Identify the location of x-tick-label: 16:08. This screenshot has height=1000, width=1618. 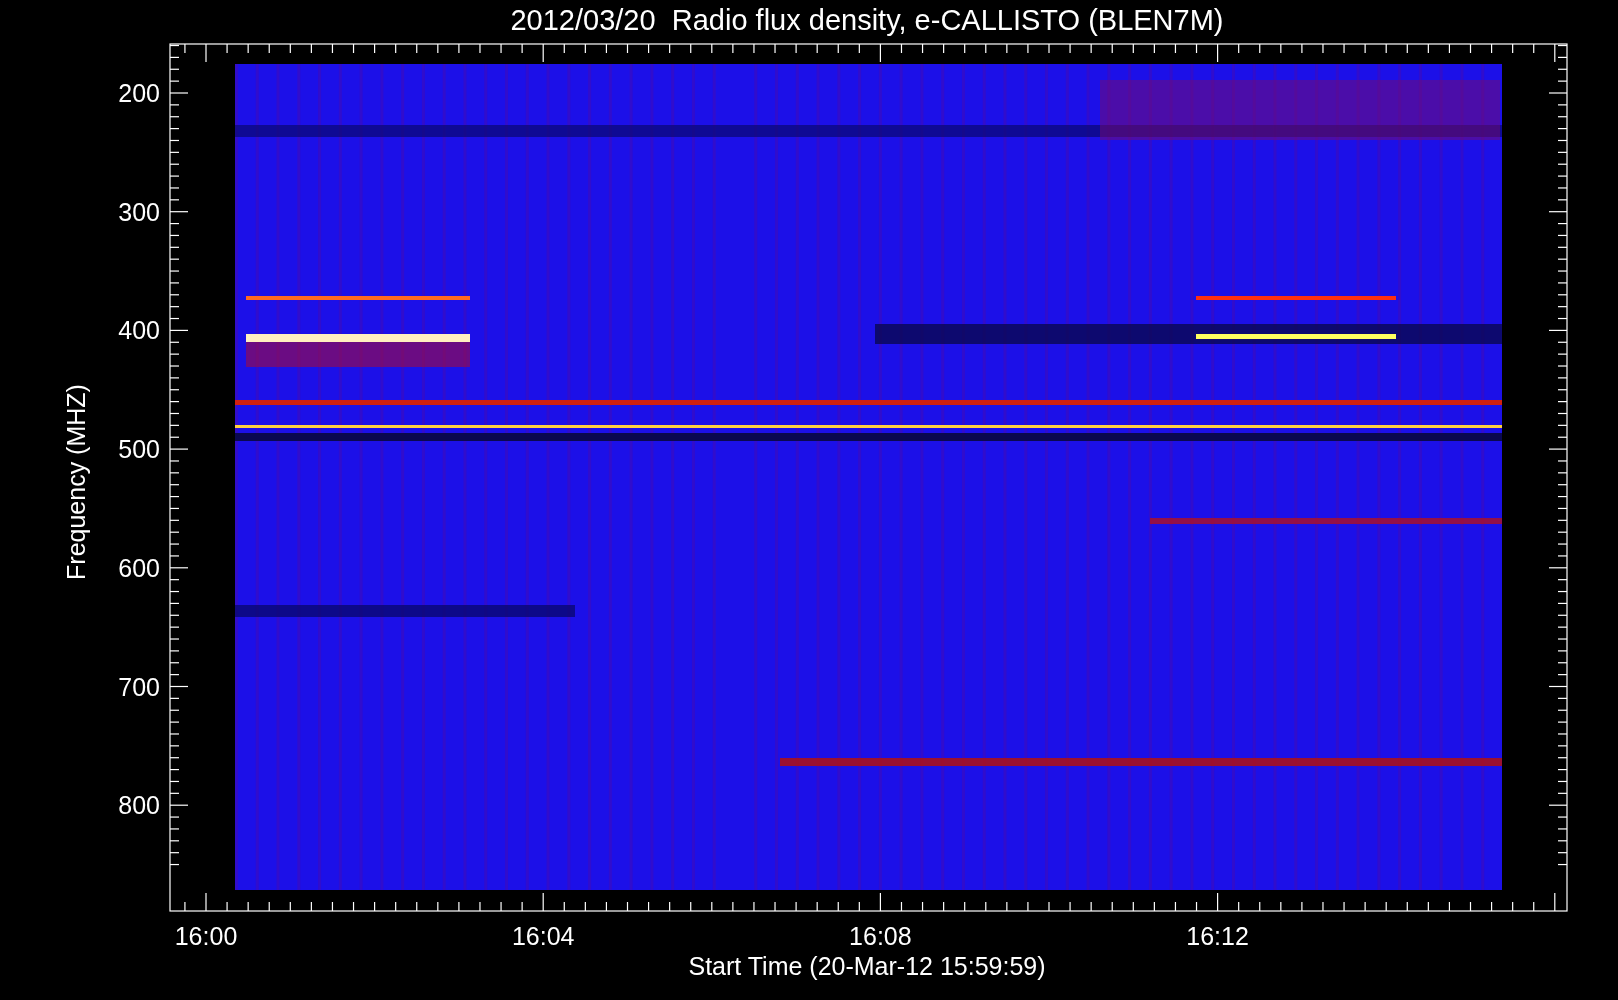
(880, 936).